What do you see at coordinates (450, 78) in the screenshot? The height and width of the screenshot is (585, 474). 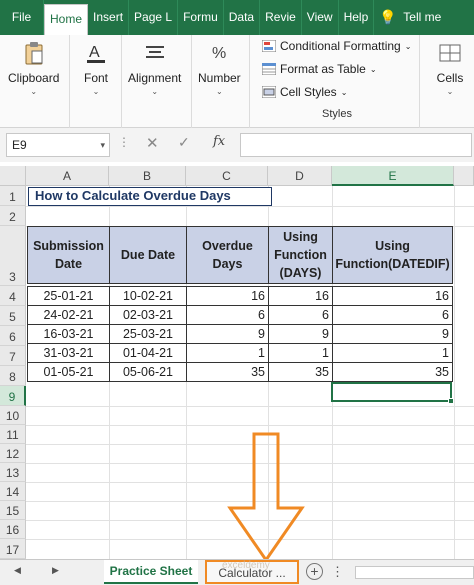 I see `cells-label: Cells` at bounding box center [450, 78].